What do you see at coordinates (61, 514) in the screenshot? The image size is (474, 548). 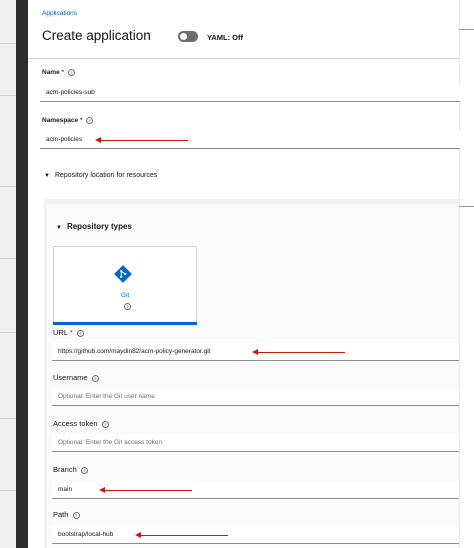 I see `path-label-text: Path` at bounding box center [61, 514].